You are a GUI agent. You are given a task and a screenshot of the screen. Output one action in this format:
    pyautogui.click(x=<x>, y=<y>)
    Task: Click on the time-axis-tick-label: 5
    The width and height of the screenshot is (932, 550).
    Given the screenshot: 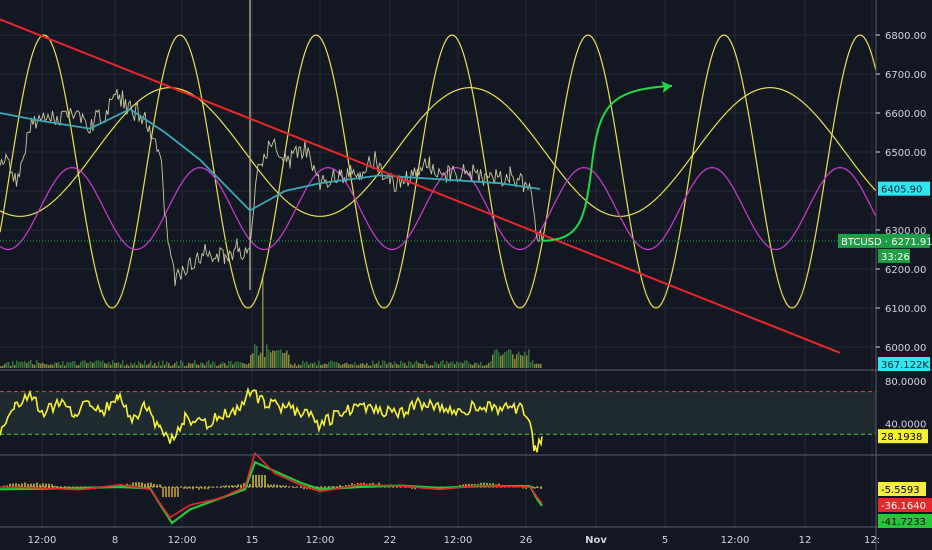 What is the action you would take?
    pyautogui.click(x=665, y=540)
    